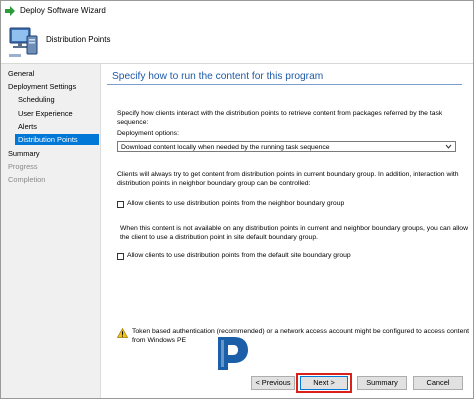  What do you see at coordinates (45, 113) in the screenshot?
I see `nav-item-user-experience: User Experience` at bounding box center [45, 113].